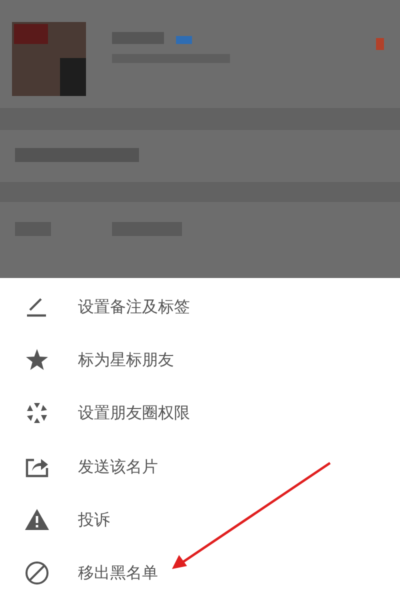  What do you see at coordinates (118, 573) in the screenshot?
I see `menu-item: 移出黑名单` at bounding box center [118, 573].